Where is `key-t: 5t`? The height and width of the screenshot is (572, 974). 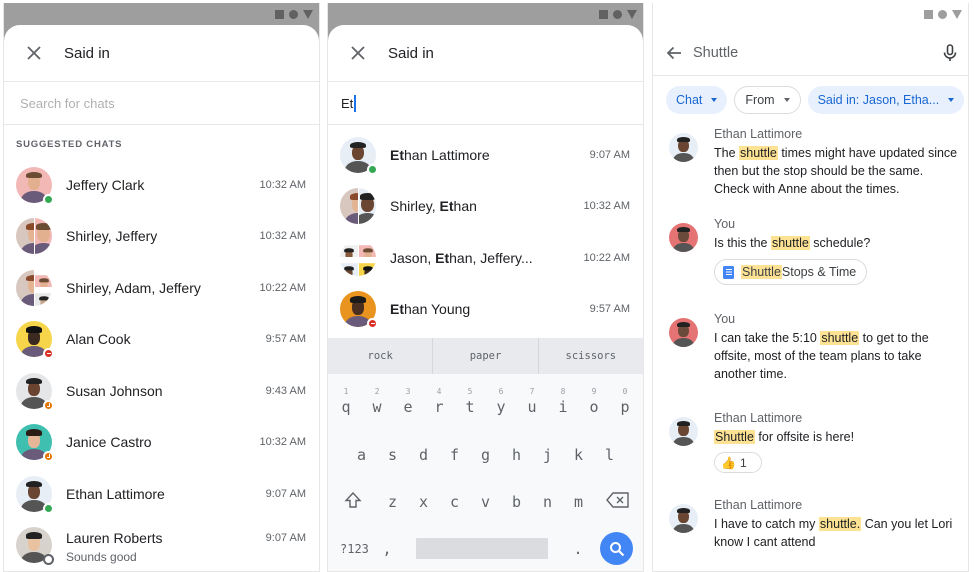
key-t: 5t is located at coordinates (470, 401).